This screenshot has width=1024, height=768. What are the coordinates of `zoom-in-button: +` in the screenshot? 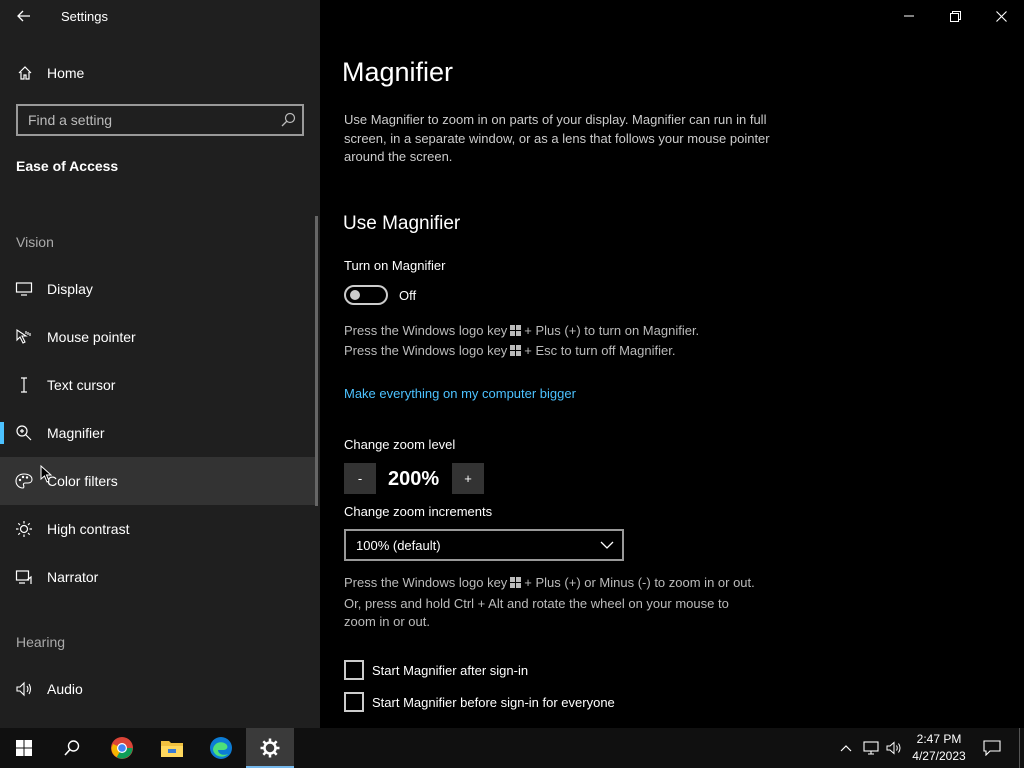 It's located at (468, 478).